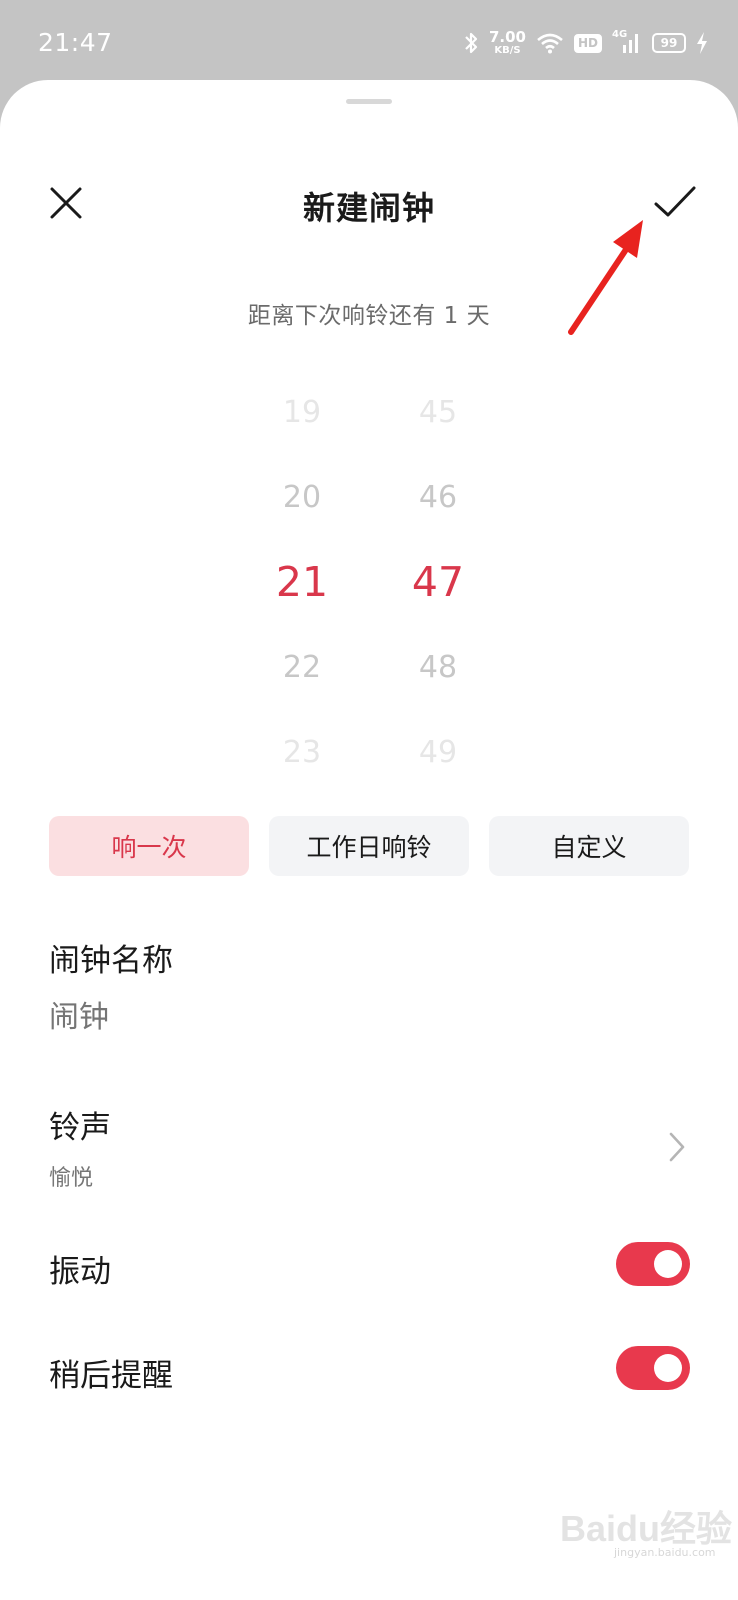  I want to click on alarm-name-input, so click(299, 1017).